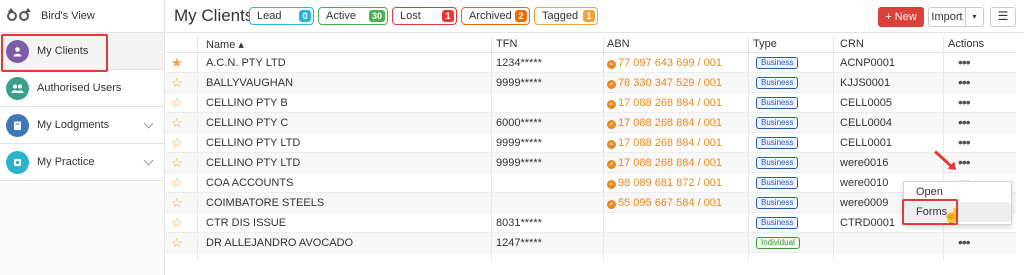 The image size is (1024, 275). Describe the element at coordinates (947, 17) in the screenshot. I see `import-button: Import` at that location.